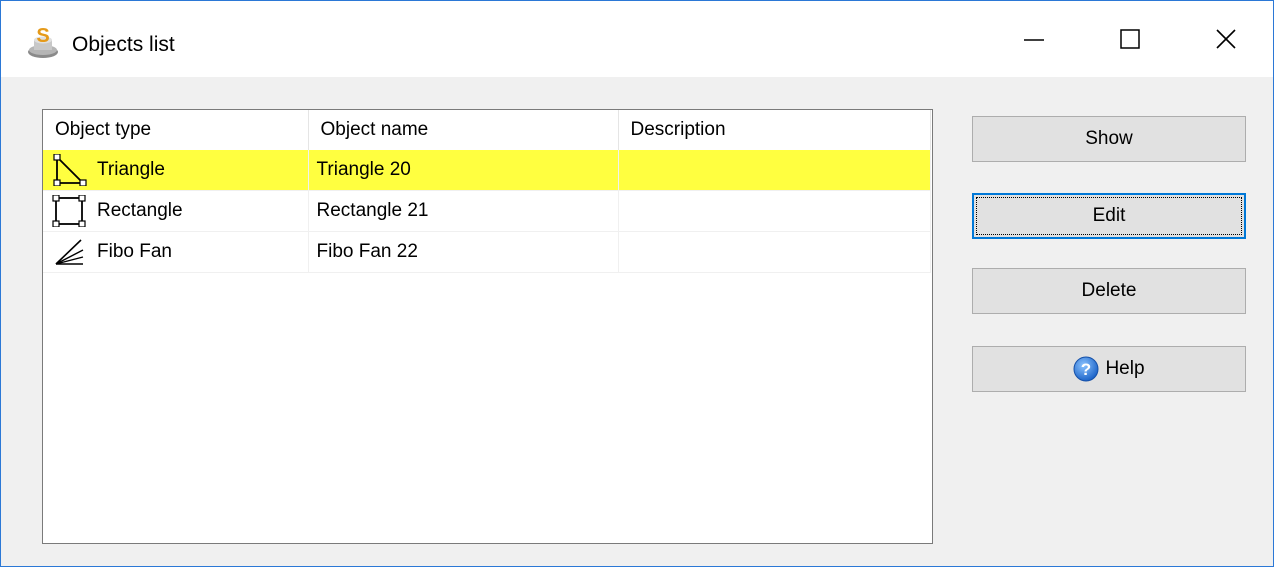 The height and width of the screenshot is (567, 1274). Describe the element at coordinates (123, 44) in the screenshot. I see `window-title: Objects list` at that location.